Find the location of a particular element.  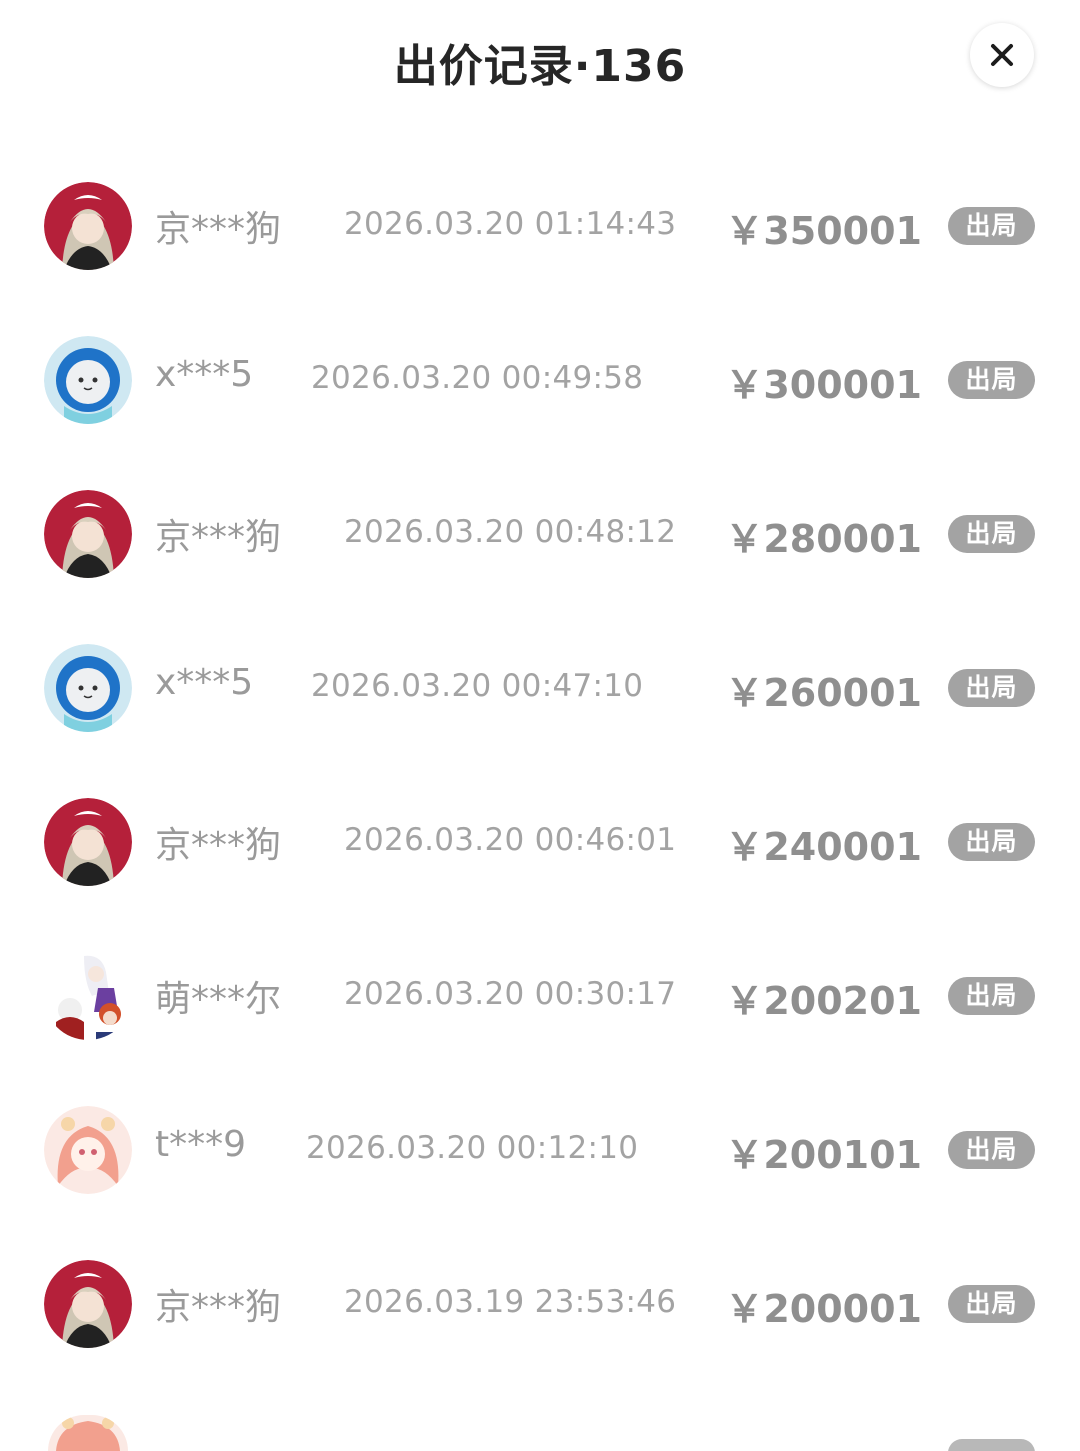

bid-time: 2026.03.20 00:48:12 is located at coordinates (510, 532).